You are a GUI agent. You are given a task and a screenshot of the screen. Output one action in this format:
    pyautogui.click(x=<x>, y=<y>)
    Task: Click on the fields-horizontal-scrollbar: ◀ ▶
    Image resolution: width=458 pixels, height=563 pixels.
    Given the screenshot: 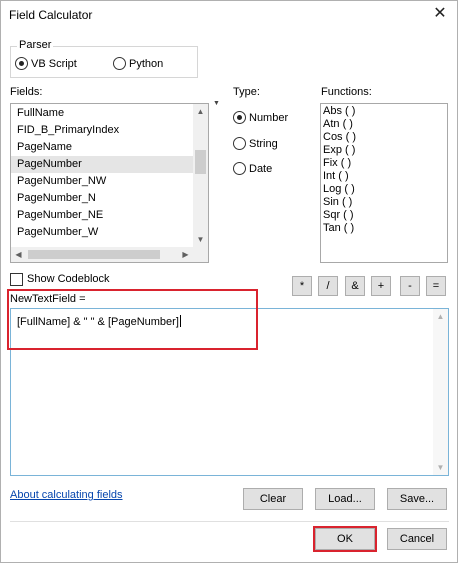 What is the action you would take?
    pyautogui.click(x=102, y=254)
    